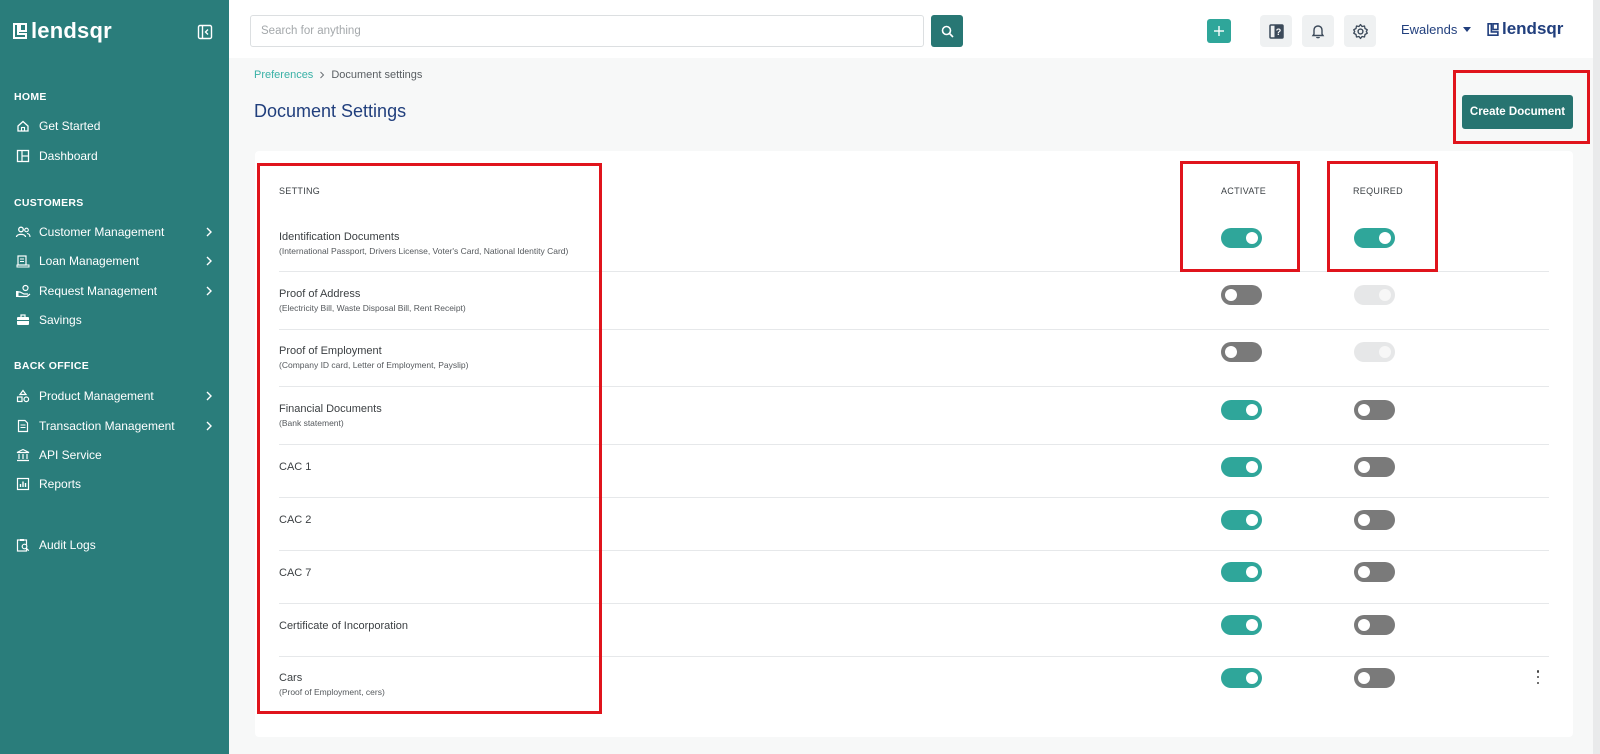 This screenshot has width=1600, height=754. Describe the element at coordinates (311, 423) in the screenshot. I see `setting-subtitle: (Bank statement)` at that location.